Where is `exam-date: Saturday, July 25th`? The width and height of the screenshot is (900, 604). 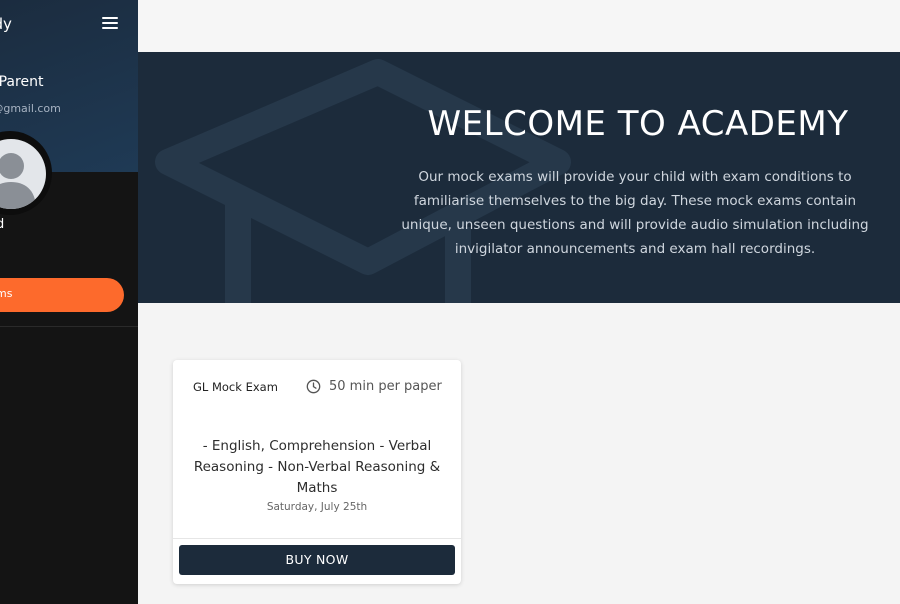 exam-date: Saturday, July 25th is located at coordinates (317, 507).